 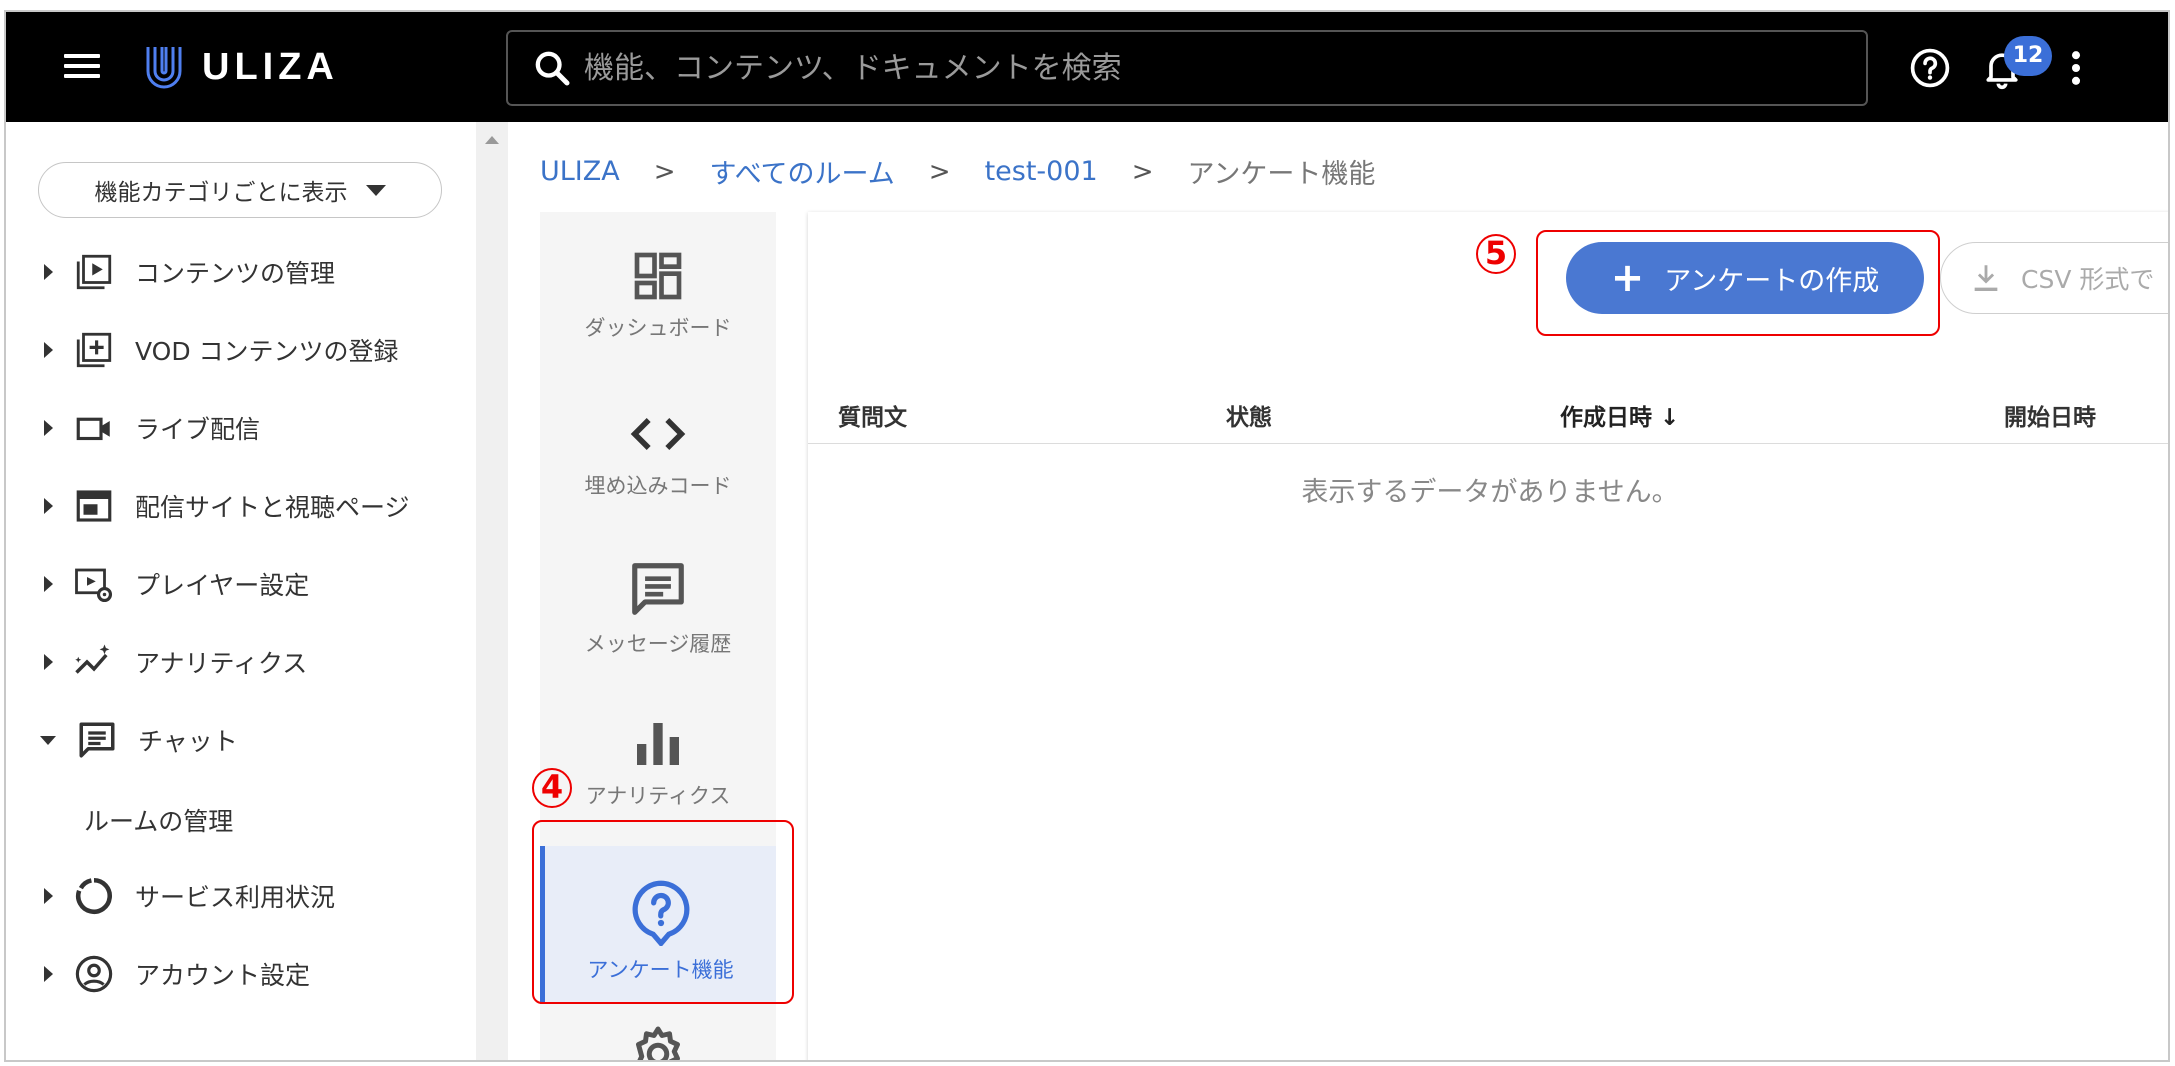 I want to click on breadcrumb-link-room: test-001, so click(x=1041, y=171).